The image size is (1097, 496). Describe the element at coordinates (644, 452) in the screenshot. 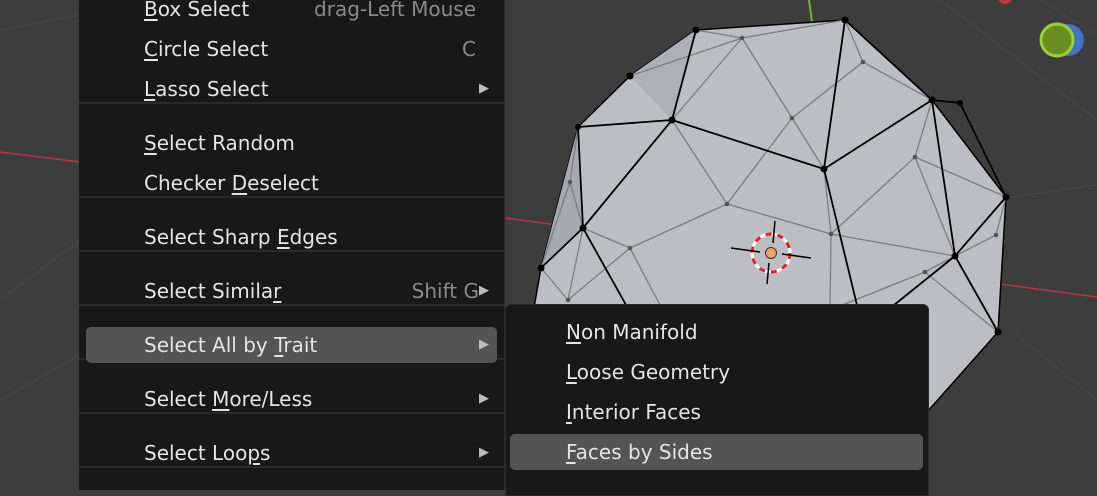

I see `label-part: aces by Sides` at that location.